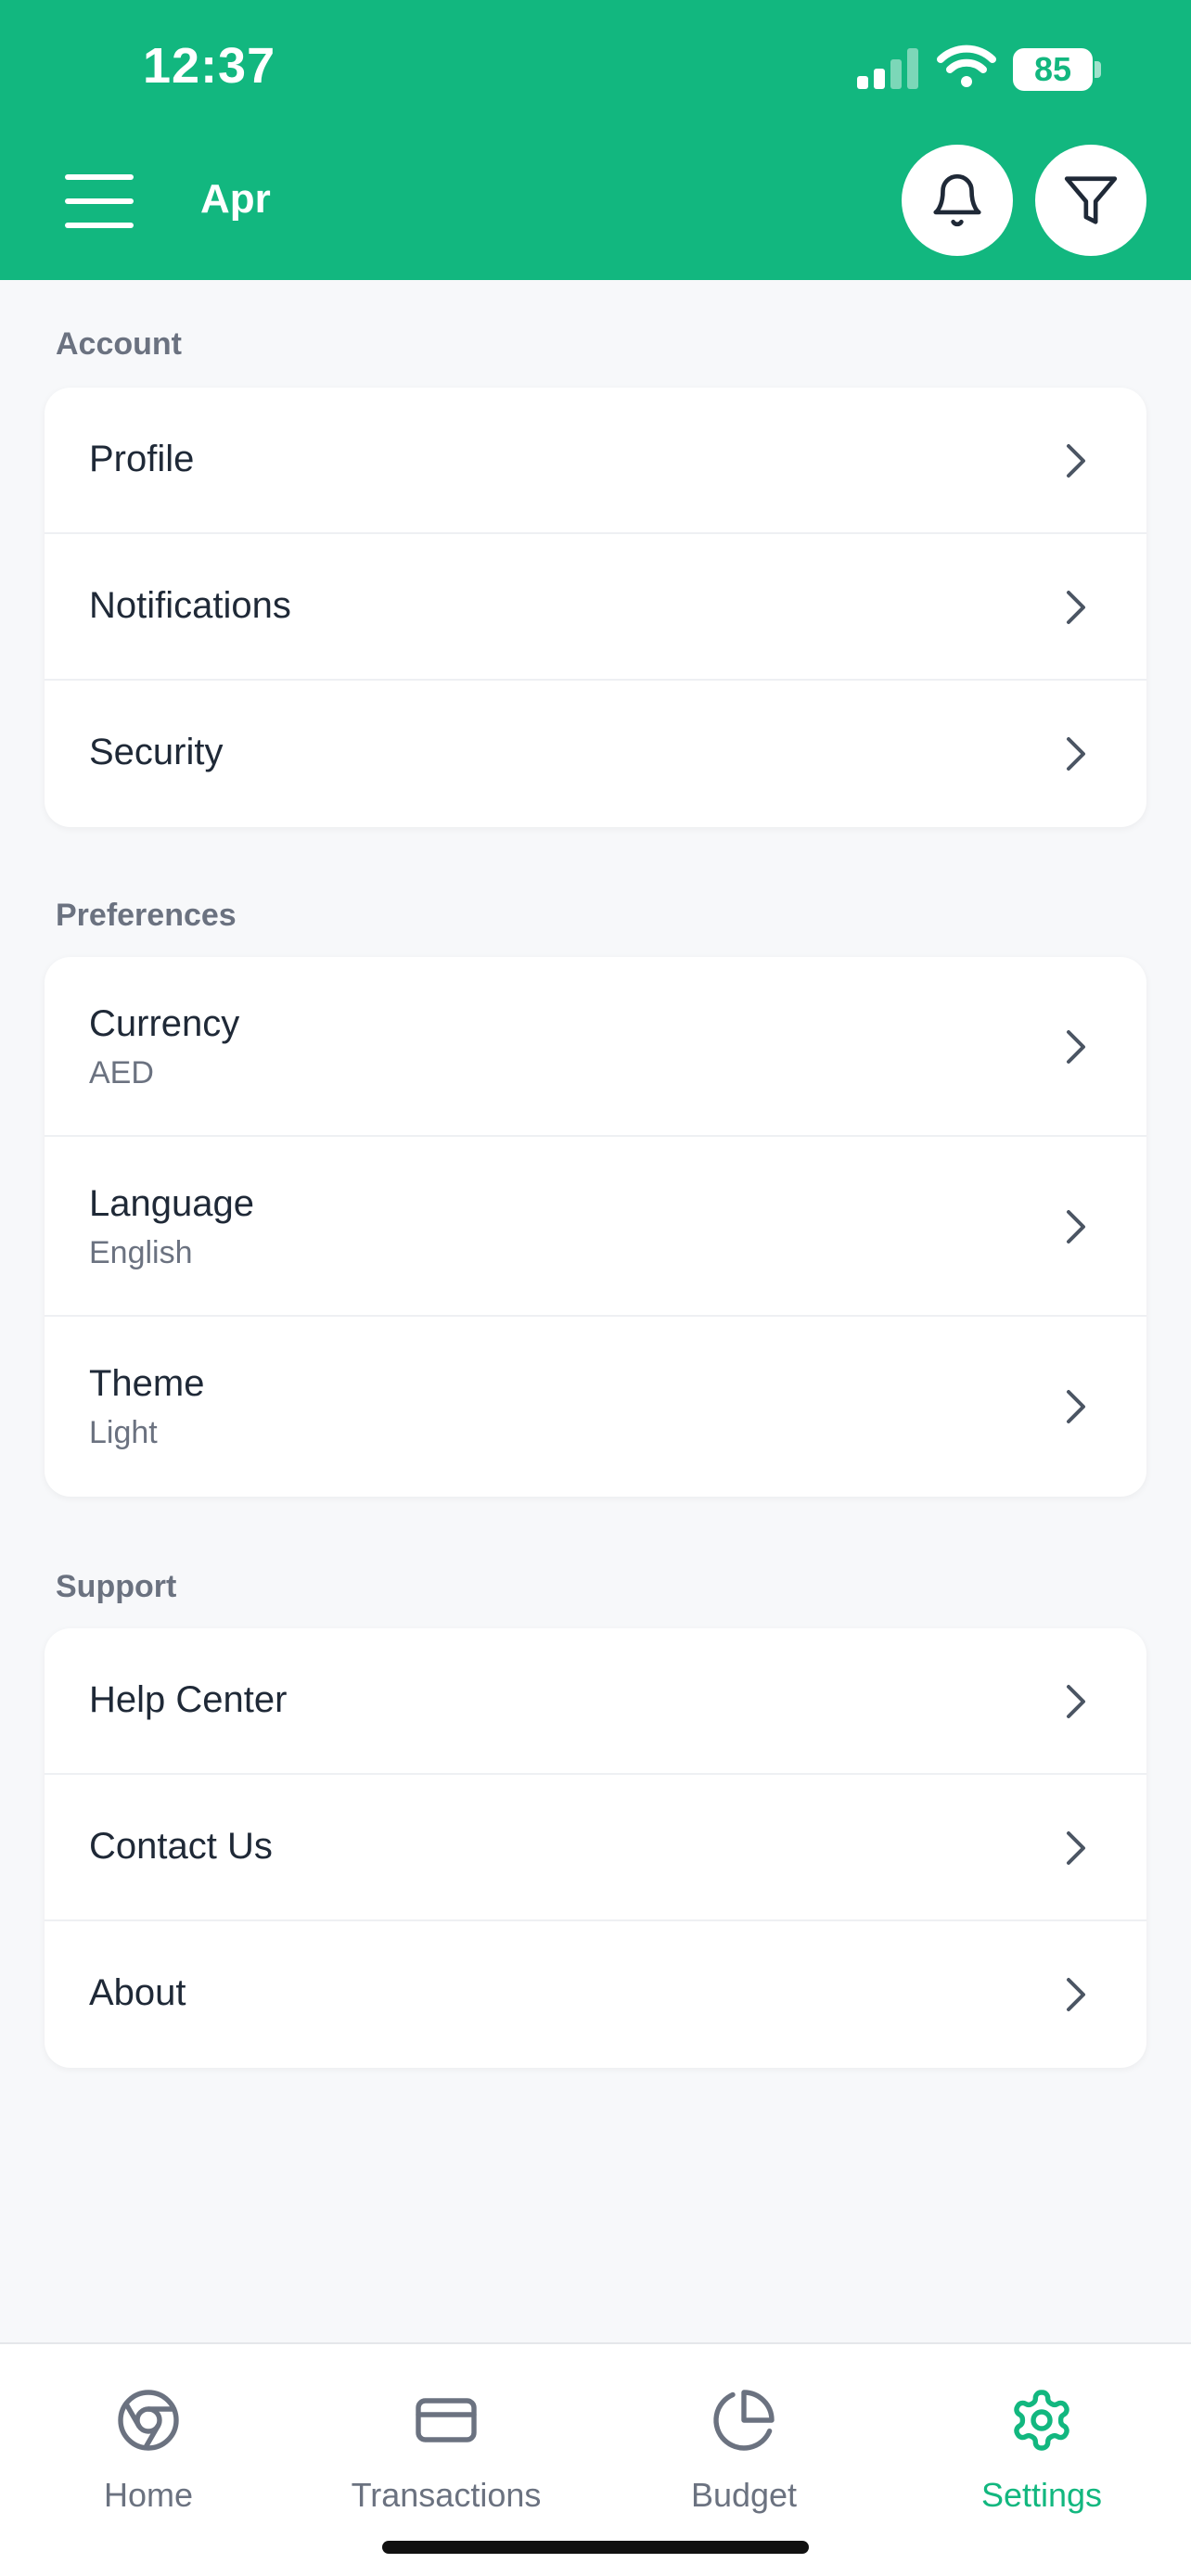  What do you see at coordinates (148, 2457) in the screenshot?
I see `tab-home: Home` at bounding box center [148, 2457].